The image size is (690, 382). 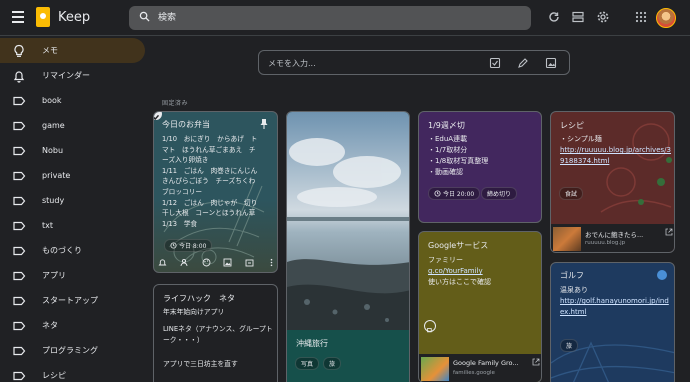 I want to click on sidebar-item-label: レシピ, so click(x=54, y=375).